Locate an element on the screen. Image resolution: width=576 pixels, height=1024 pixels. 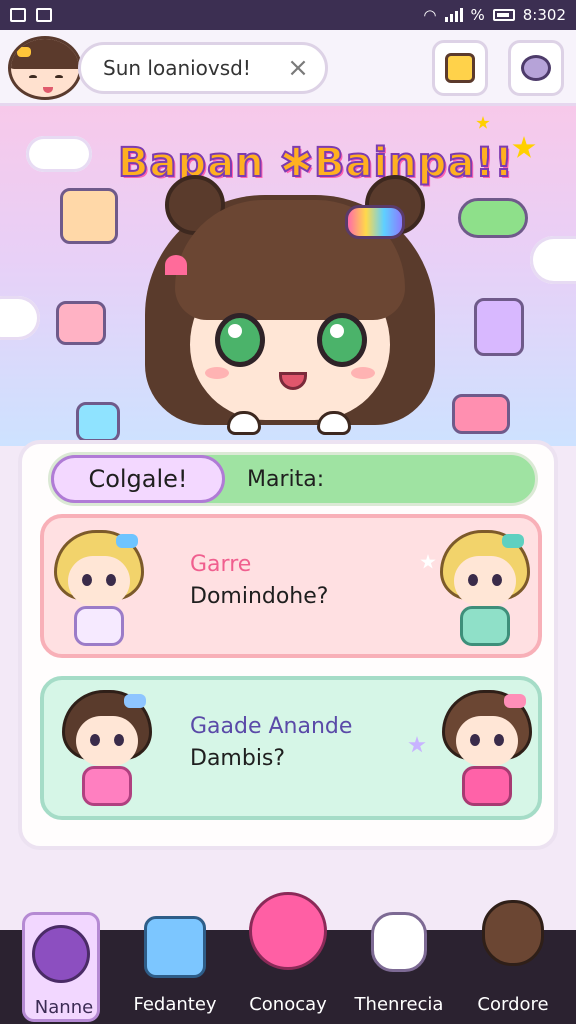
status-time: 8:302 is located at coordinates (544, 15).